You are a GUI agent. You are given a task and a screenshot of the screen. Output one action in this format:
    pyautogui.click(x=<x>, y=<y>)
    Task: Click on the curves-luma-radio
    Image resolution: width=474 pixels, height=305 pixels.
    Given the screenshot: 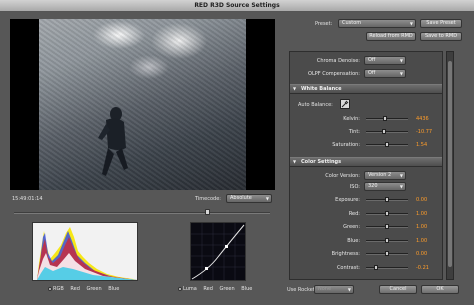 What is the action you would take?
    pyautogui.click(x=180, y=288)
    